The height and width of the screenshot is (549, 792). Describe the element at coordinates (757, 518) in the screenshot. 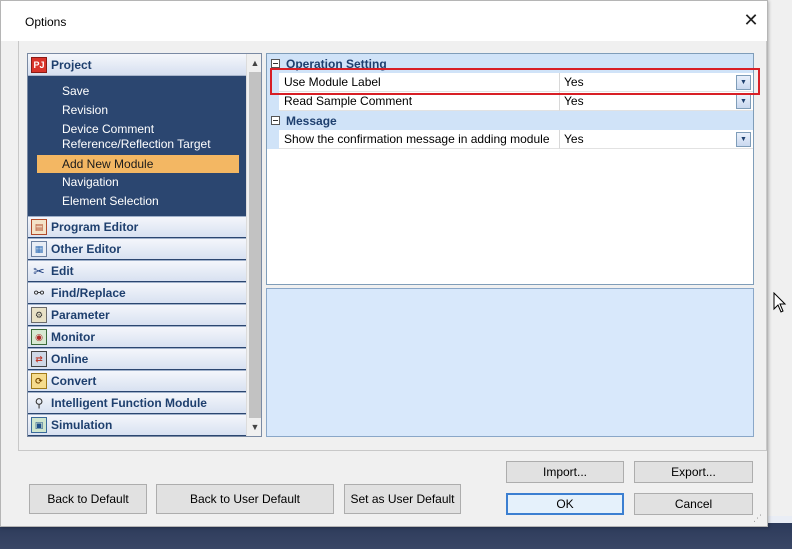

I see `resize-grip-icon: ⋰` at that location.